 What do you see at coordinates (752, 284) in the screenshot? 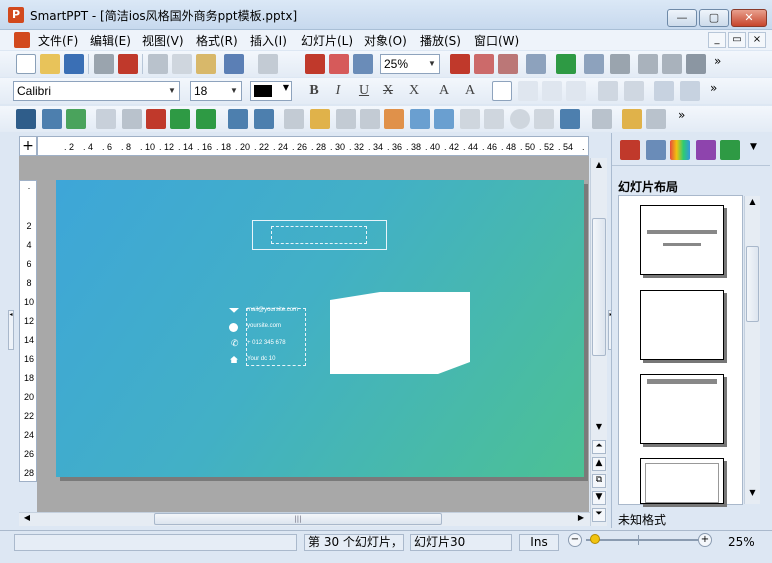
I see `layout-scroll-thumb` at bounding box center [752, 284].